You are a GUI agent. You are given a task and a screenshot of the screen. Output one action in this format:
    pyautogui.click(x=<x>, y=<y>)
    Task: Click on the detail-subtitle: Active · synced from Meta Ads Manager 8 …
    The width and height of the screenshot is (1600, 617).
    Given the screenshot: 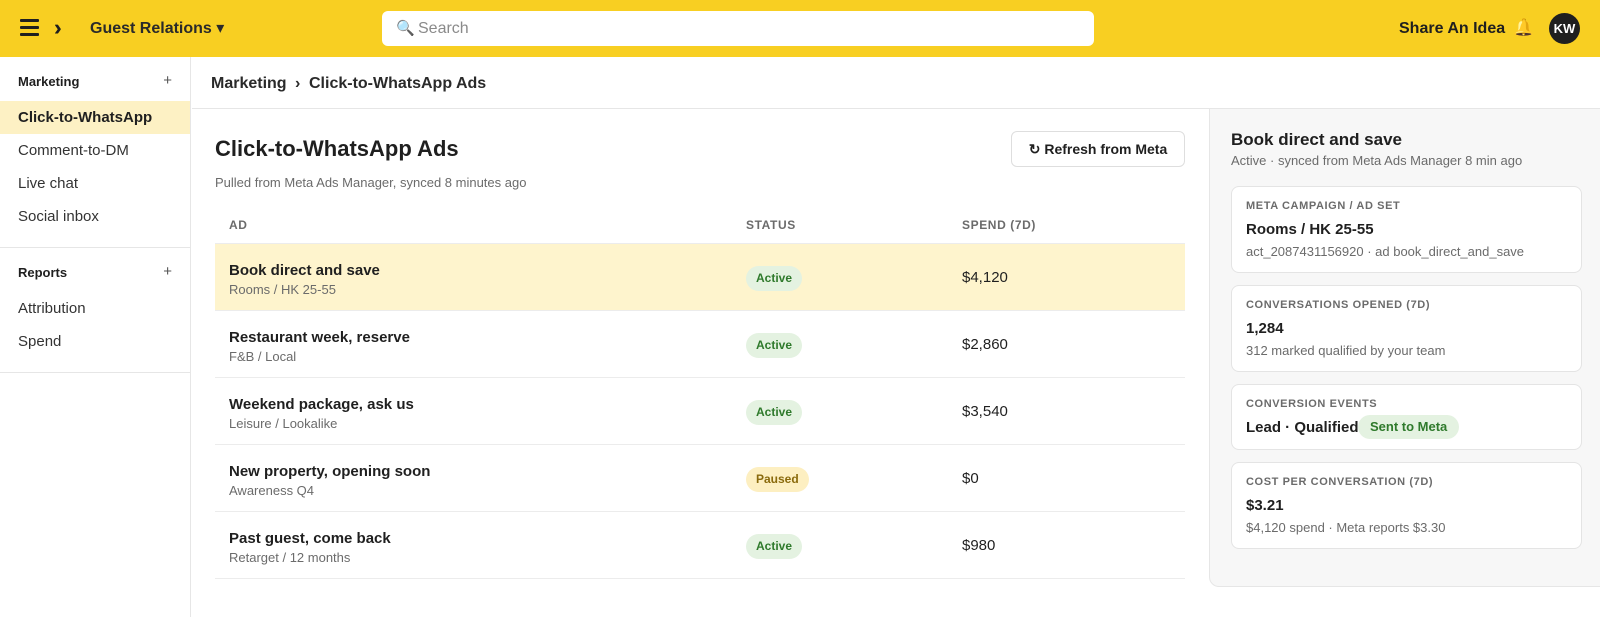 What is the action you would take?
    pyautogui.click(x=1377, y=160)
    